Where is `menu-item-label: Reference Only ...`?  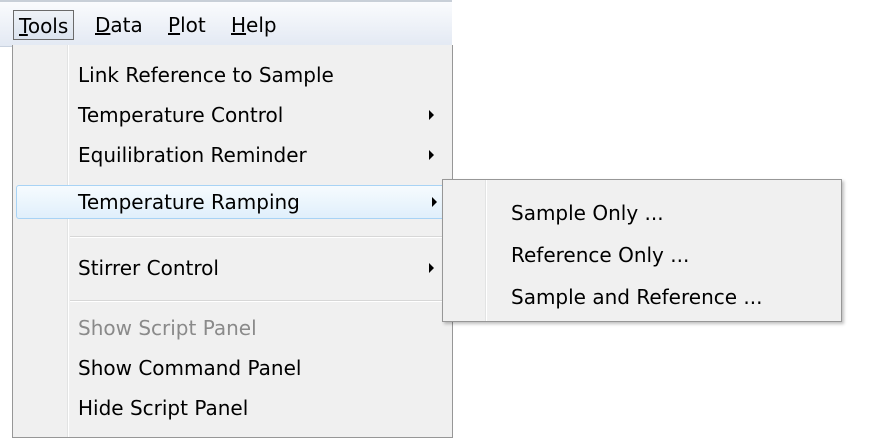 menu-item-label: Reference Only ... is located at coordinates (600, 255).